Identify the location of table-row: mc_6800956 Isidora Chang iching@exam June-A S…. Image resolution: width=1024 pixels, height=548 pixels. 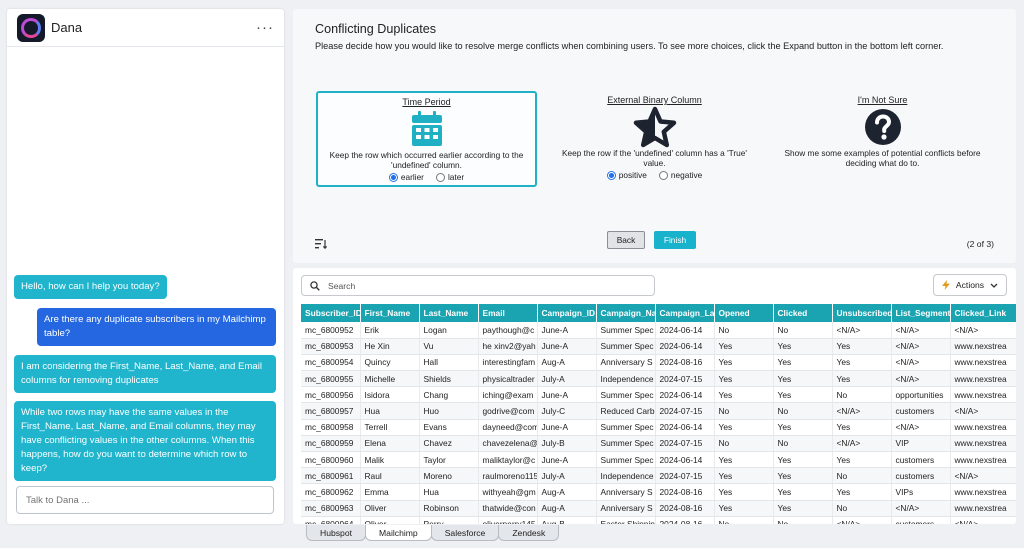
(658, 395).